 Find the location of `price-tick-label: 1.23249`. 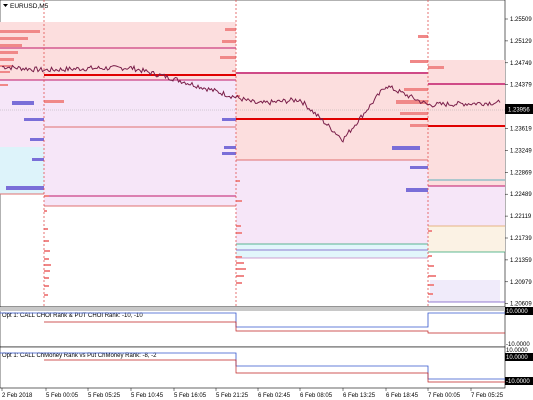

price-tick-label: 1.23249 is located at coordinates (521, 151).